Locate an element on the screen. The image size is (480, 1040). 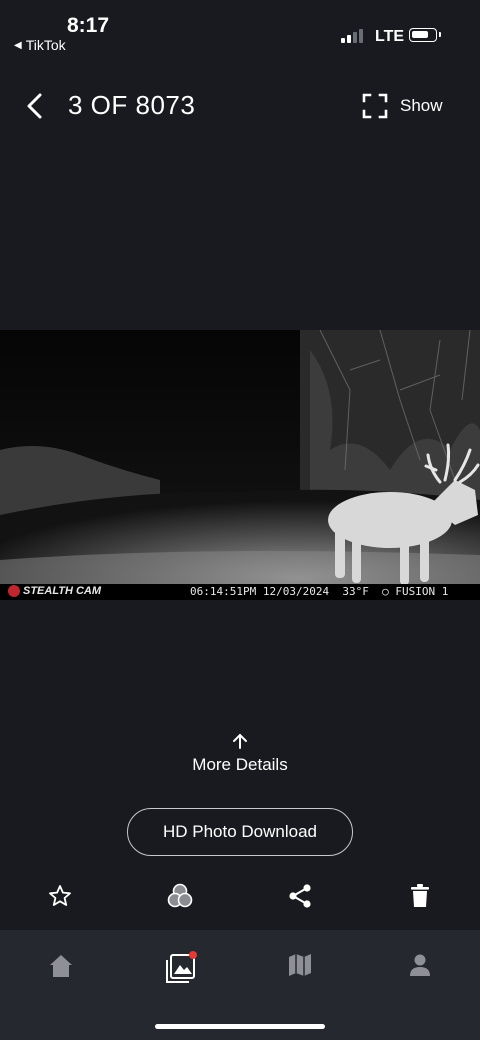
nav-gallery is located at coordinates (181, 967).